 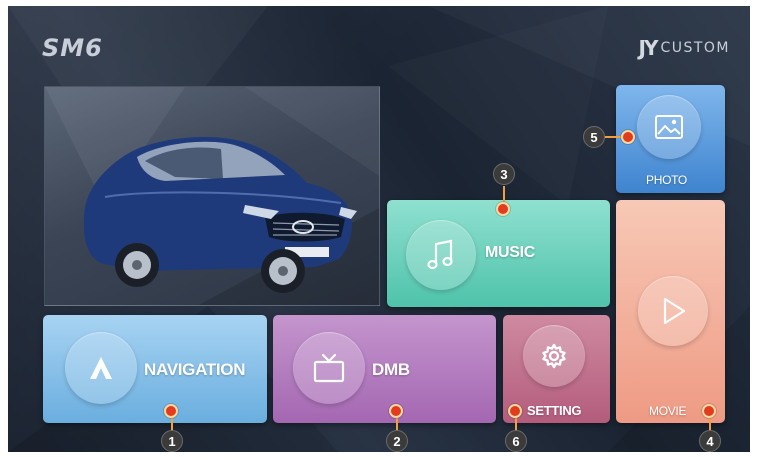 What do you see at coordinates (504, 174) in the screenshot?
I see `callout-3-badge: 3` at bounding box center [504, 174].